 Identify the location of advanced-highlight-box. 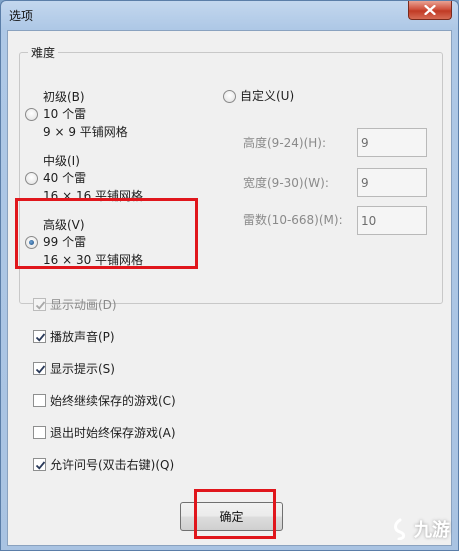
(106, 233).